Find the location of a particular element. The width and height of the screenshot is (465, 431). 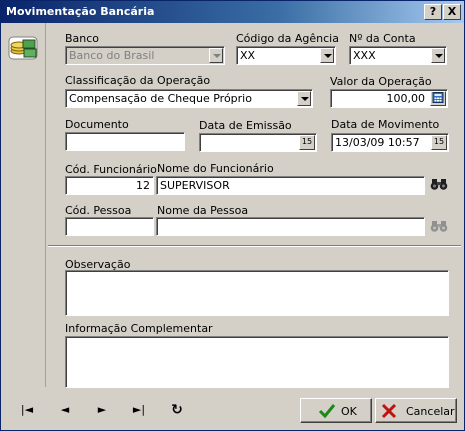

separator is located at coordinates (254, 246).